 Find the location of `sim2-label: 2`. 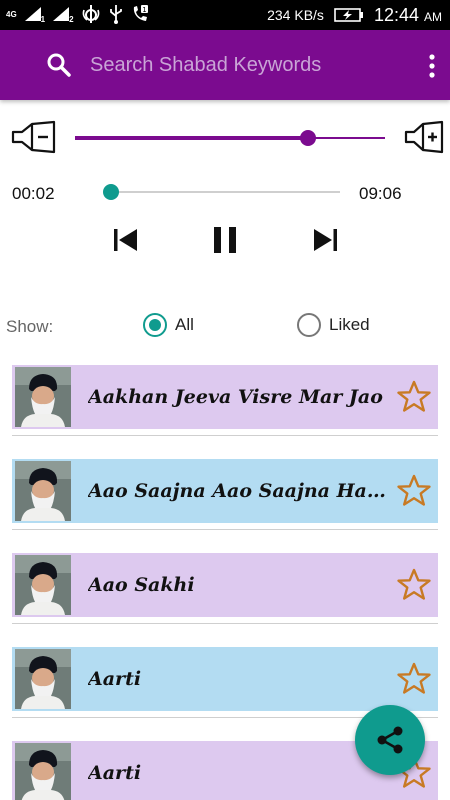

sim2-label: 2 is located at coordinates (71, 19).